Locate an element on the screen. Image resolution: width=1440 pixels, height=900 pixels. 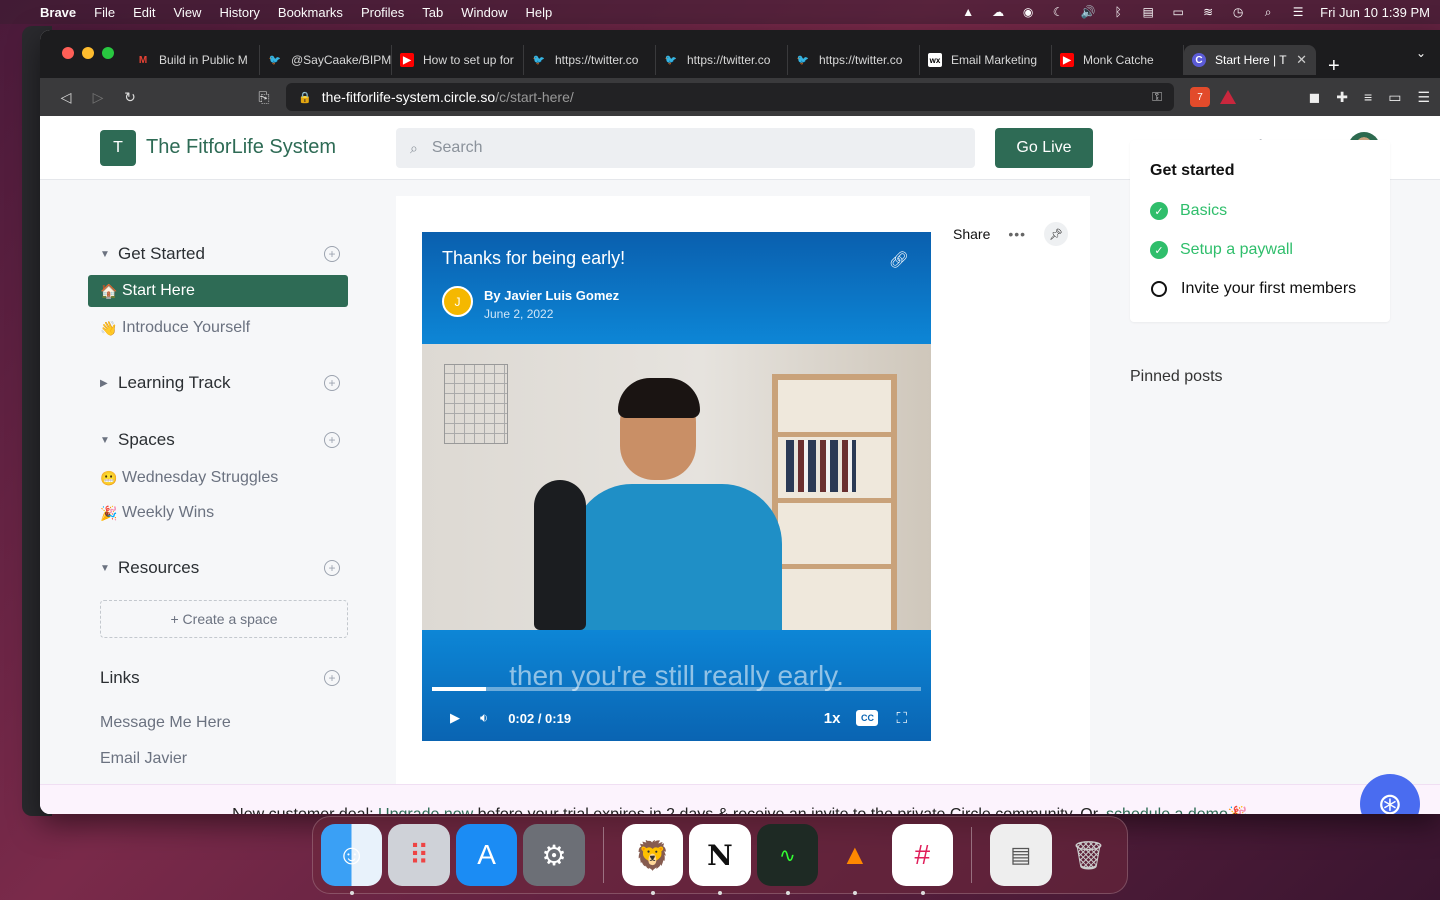
close-window-button is located at coordinates (68, 53).